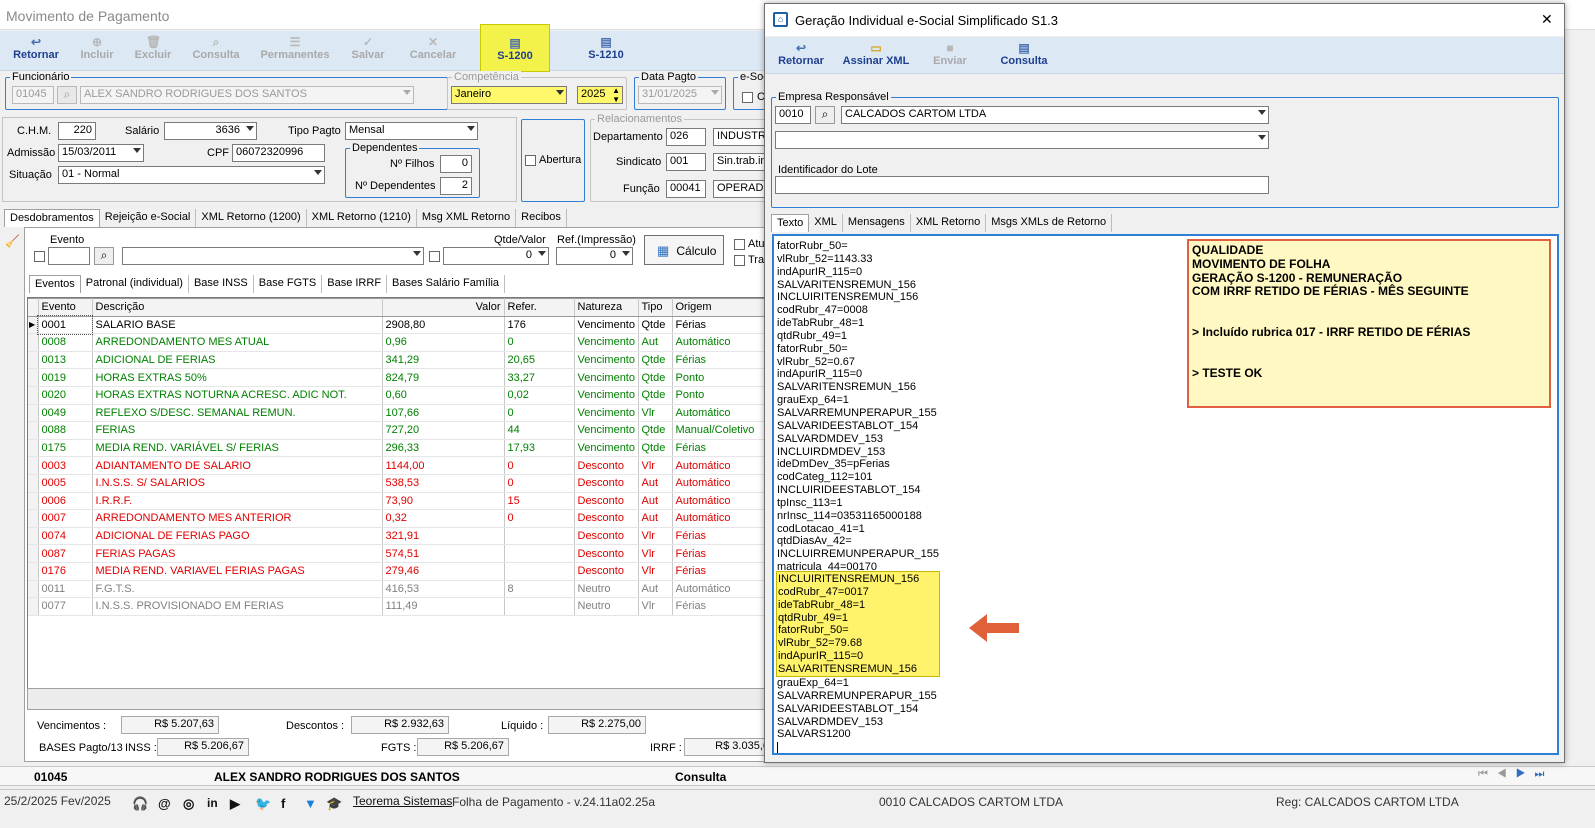 Image resolution: width=1595 pixels, height=828 pixels. I want to click on col-origem: Origem, so click(722, 307).